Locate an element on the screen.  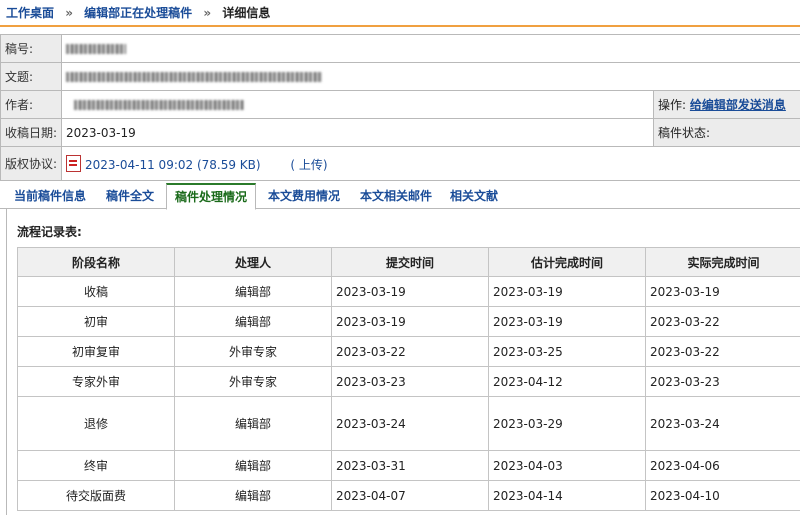
table-row: 终审 编辑部 2023-03-31 2023-04-03 2023-04-06 is located at coordinates (408, 465).